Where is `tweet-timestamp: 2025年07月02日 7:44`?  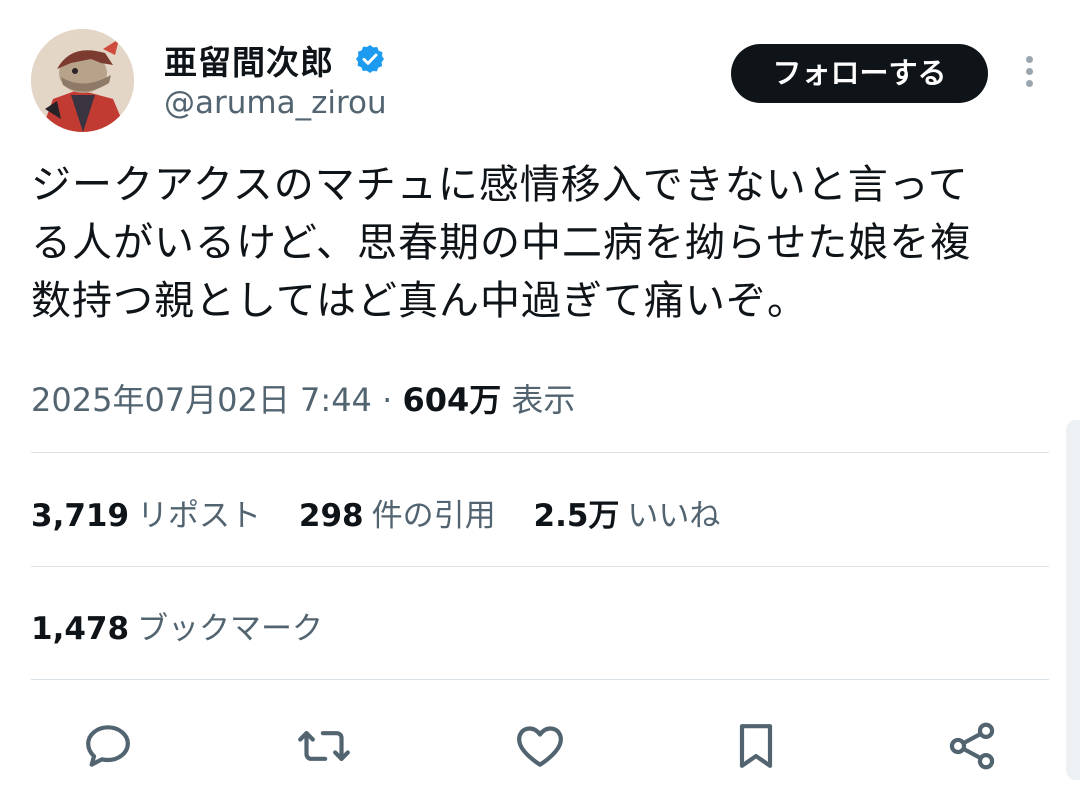
tweet-timestamp: 2025年07月02日 7:44 is located at coordinates (201, 400).